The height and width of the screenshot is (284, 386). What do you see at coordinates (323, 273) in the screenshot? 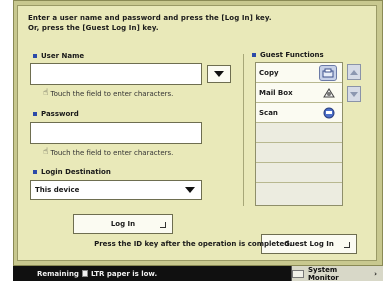
I see `system-monitor-label: System Monitor` at bounding box center [323, 273].